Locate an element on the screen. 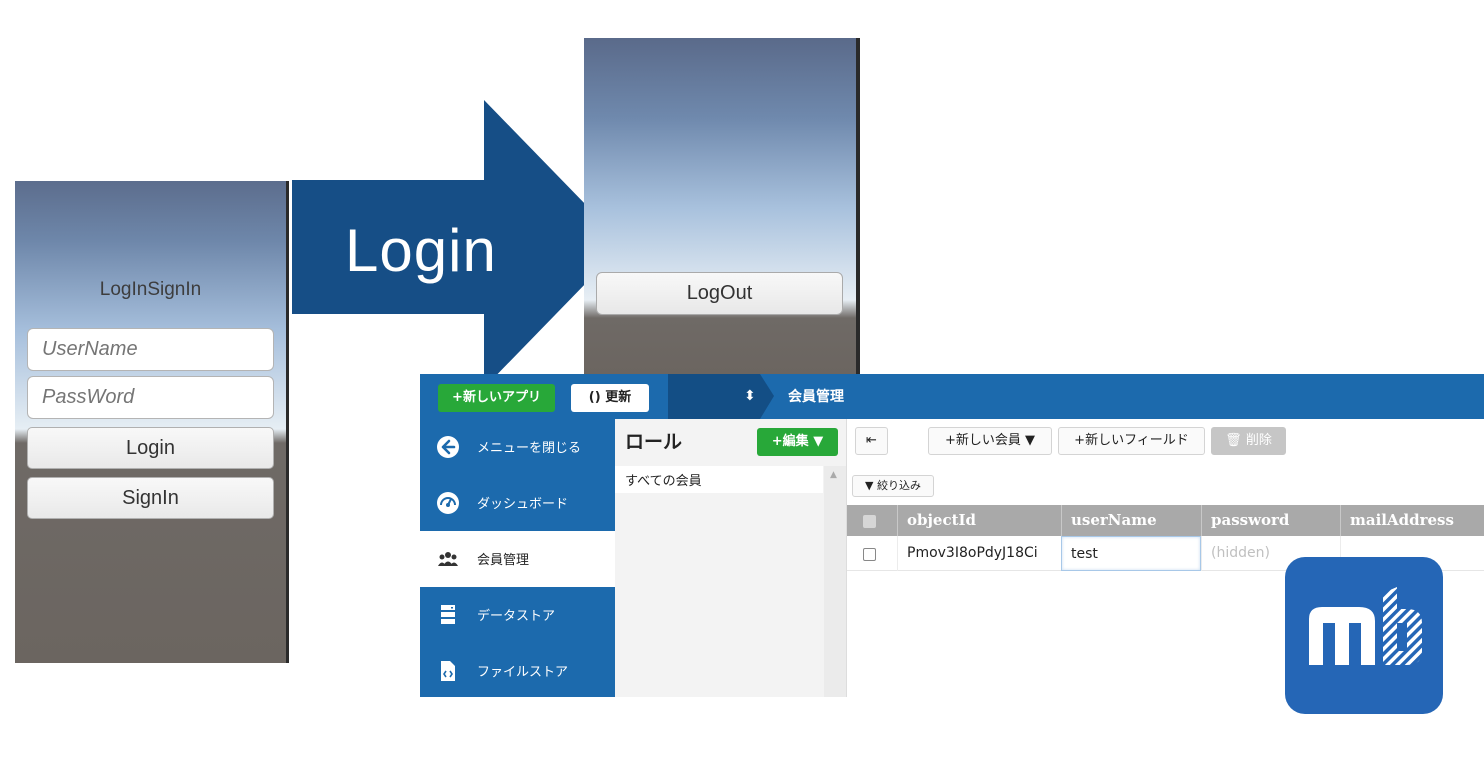  login-screen: LogInSignIn Login SignIn is located at coordinates (152, 422).